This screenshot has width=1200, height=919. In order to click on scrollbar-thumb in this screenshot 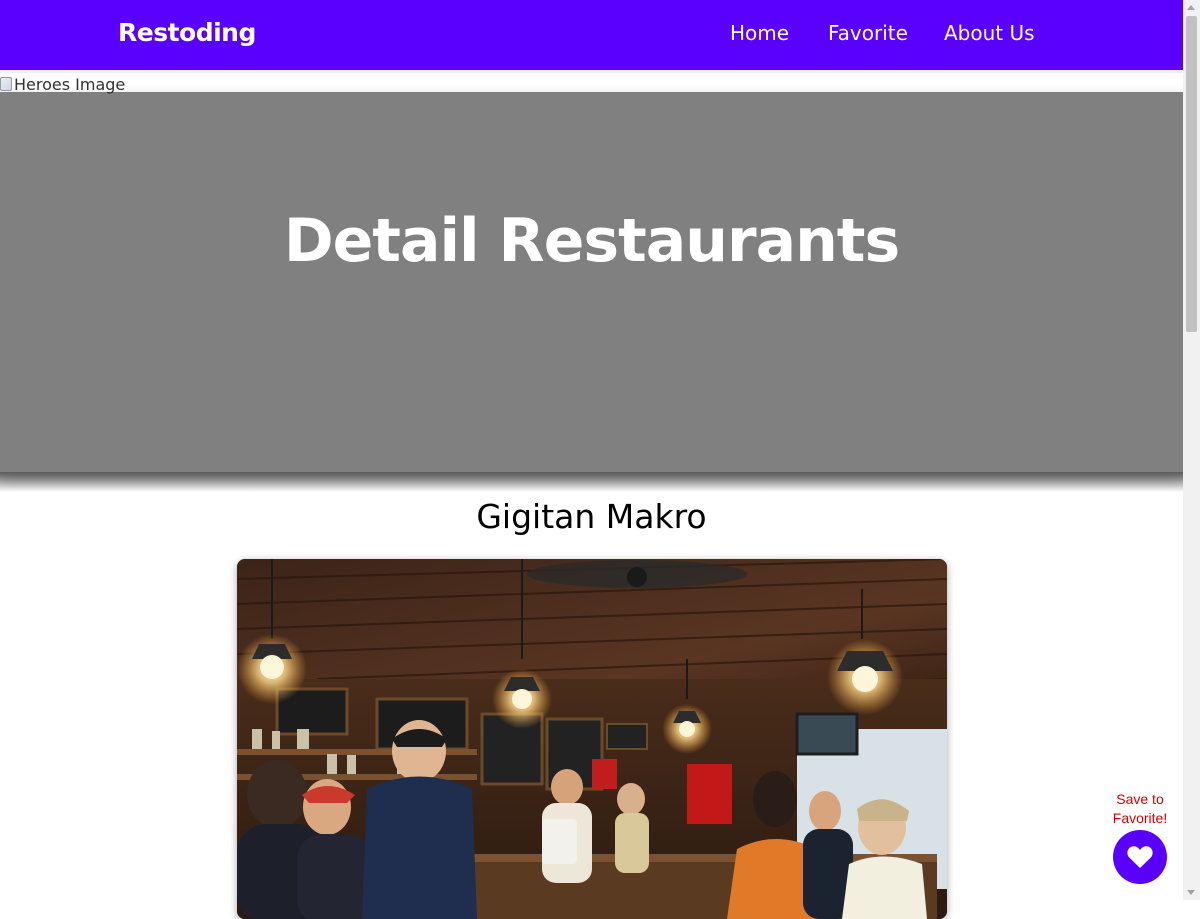, I will do `click(1191, 174)`.